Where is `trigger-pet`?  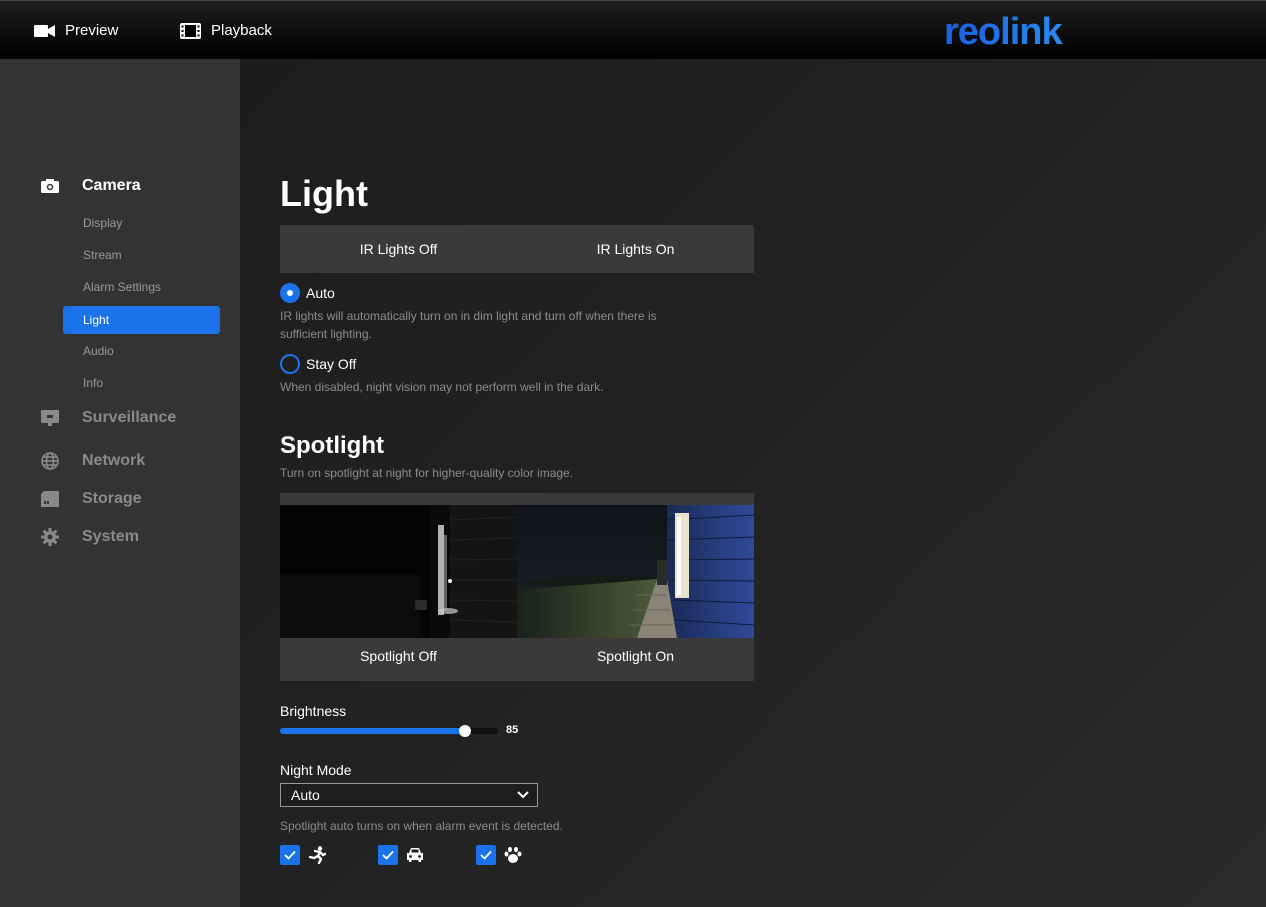 trigger-pet is located at coordinates (499, 855).